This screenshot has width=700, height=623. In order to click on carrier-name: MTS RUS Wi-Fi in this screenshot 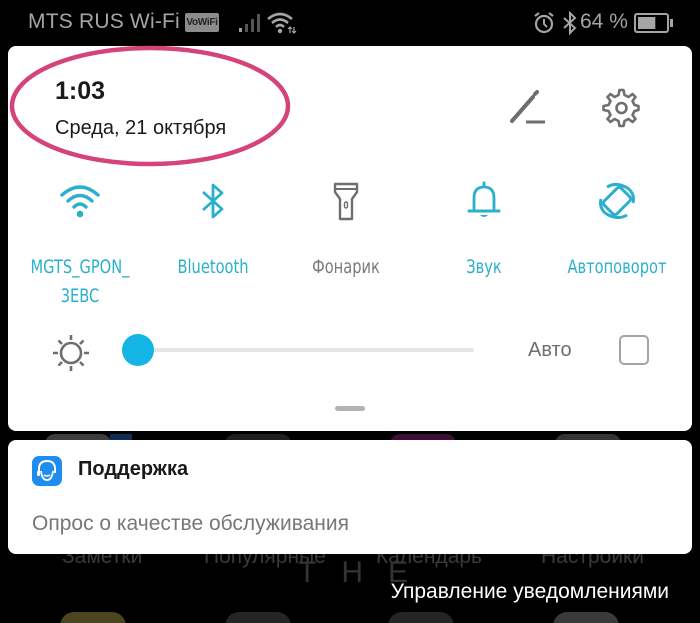, I will do `click(104, 21)`.